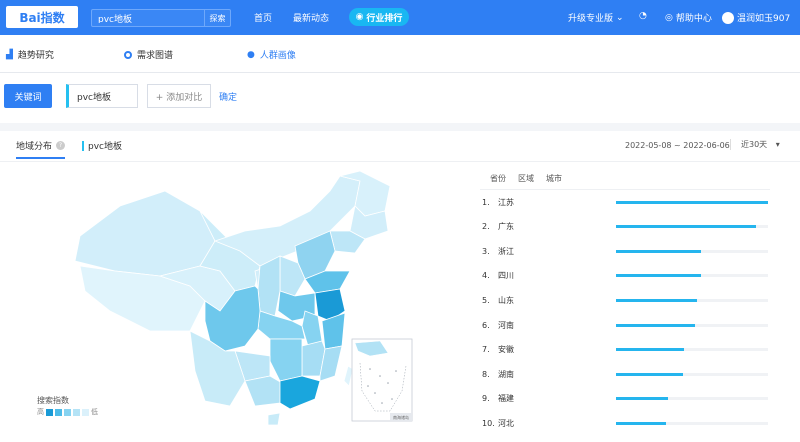 This screenshot has width=800, height=442. Describe the element at coordinates (274, 419) in the screenshot. I see `province-hainan` at that location.